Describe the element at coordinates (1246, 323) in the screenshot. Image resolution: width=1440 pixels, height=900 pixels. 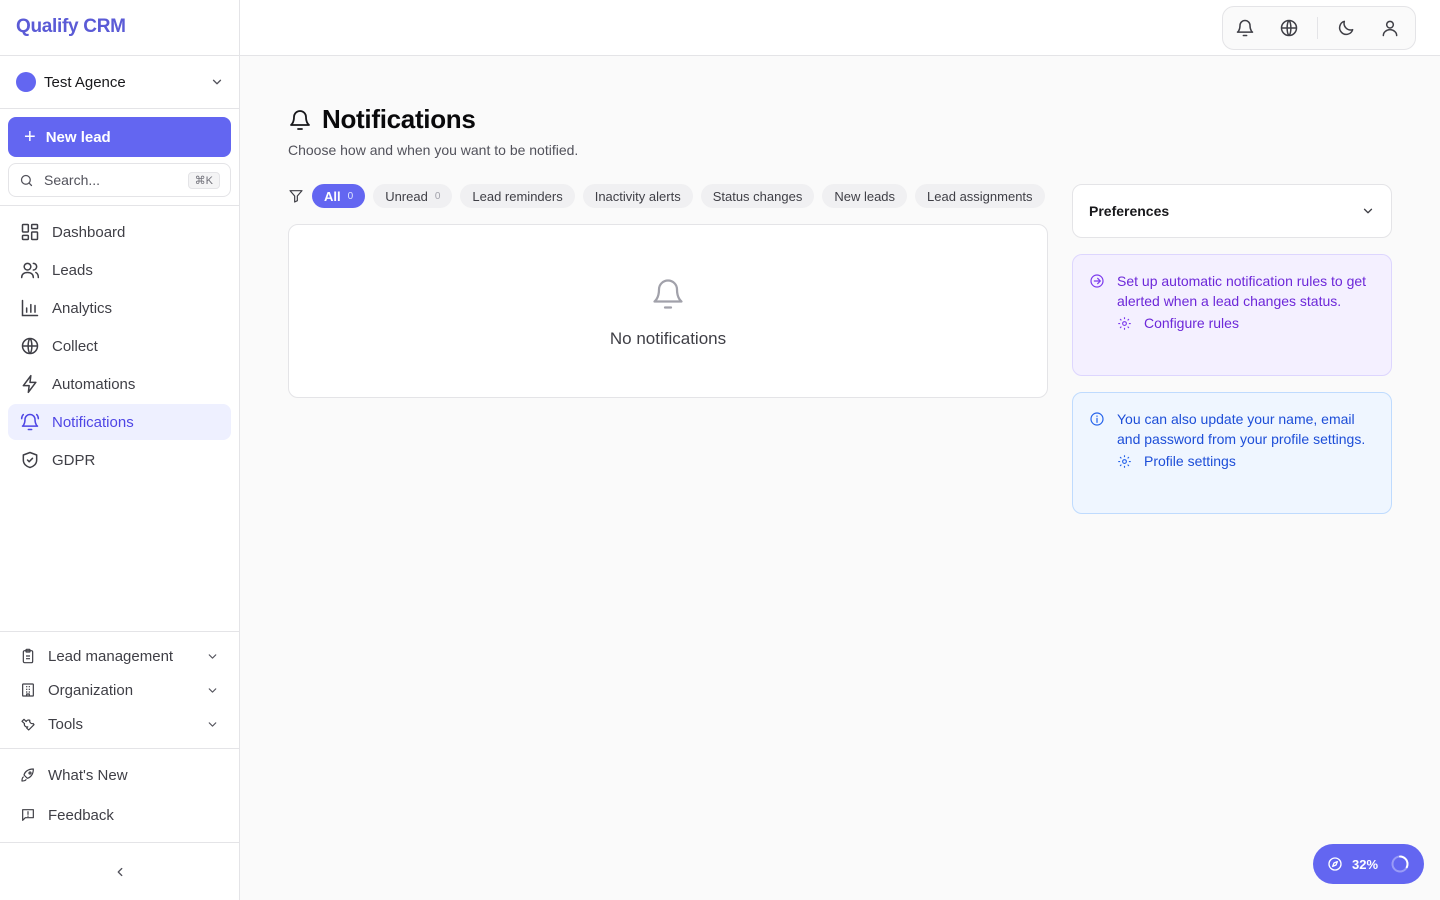
I see `configure-rules-link: Configure rules` at that location.